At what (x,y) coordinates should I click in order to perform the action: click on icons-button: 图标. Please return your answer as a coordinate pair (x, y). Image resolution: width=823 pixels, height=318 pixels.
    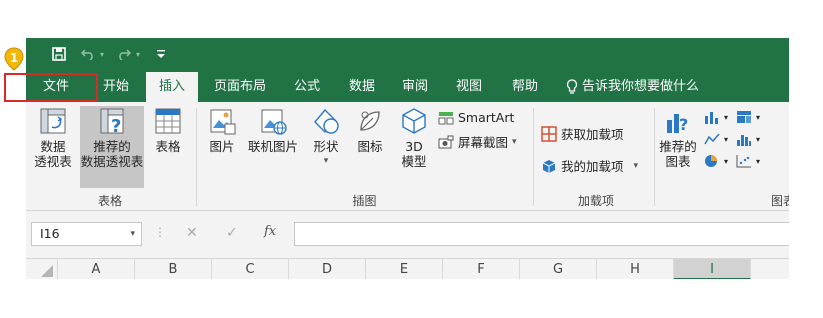
    Looking at the image, I should click on (370, 147).